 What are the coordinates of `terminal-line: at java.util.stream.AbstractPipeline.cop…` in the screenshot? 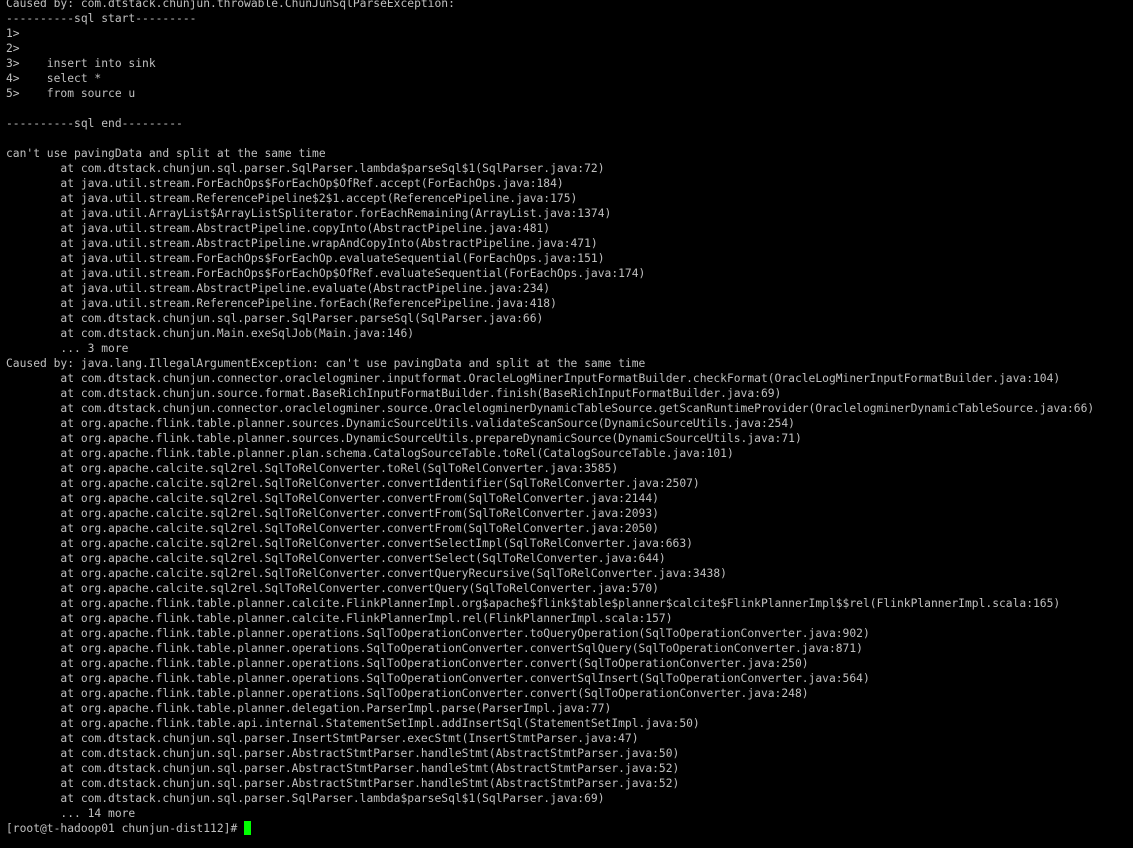 It's located at (278, 228).